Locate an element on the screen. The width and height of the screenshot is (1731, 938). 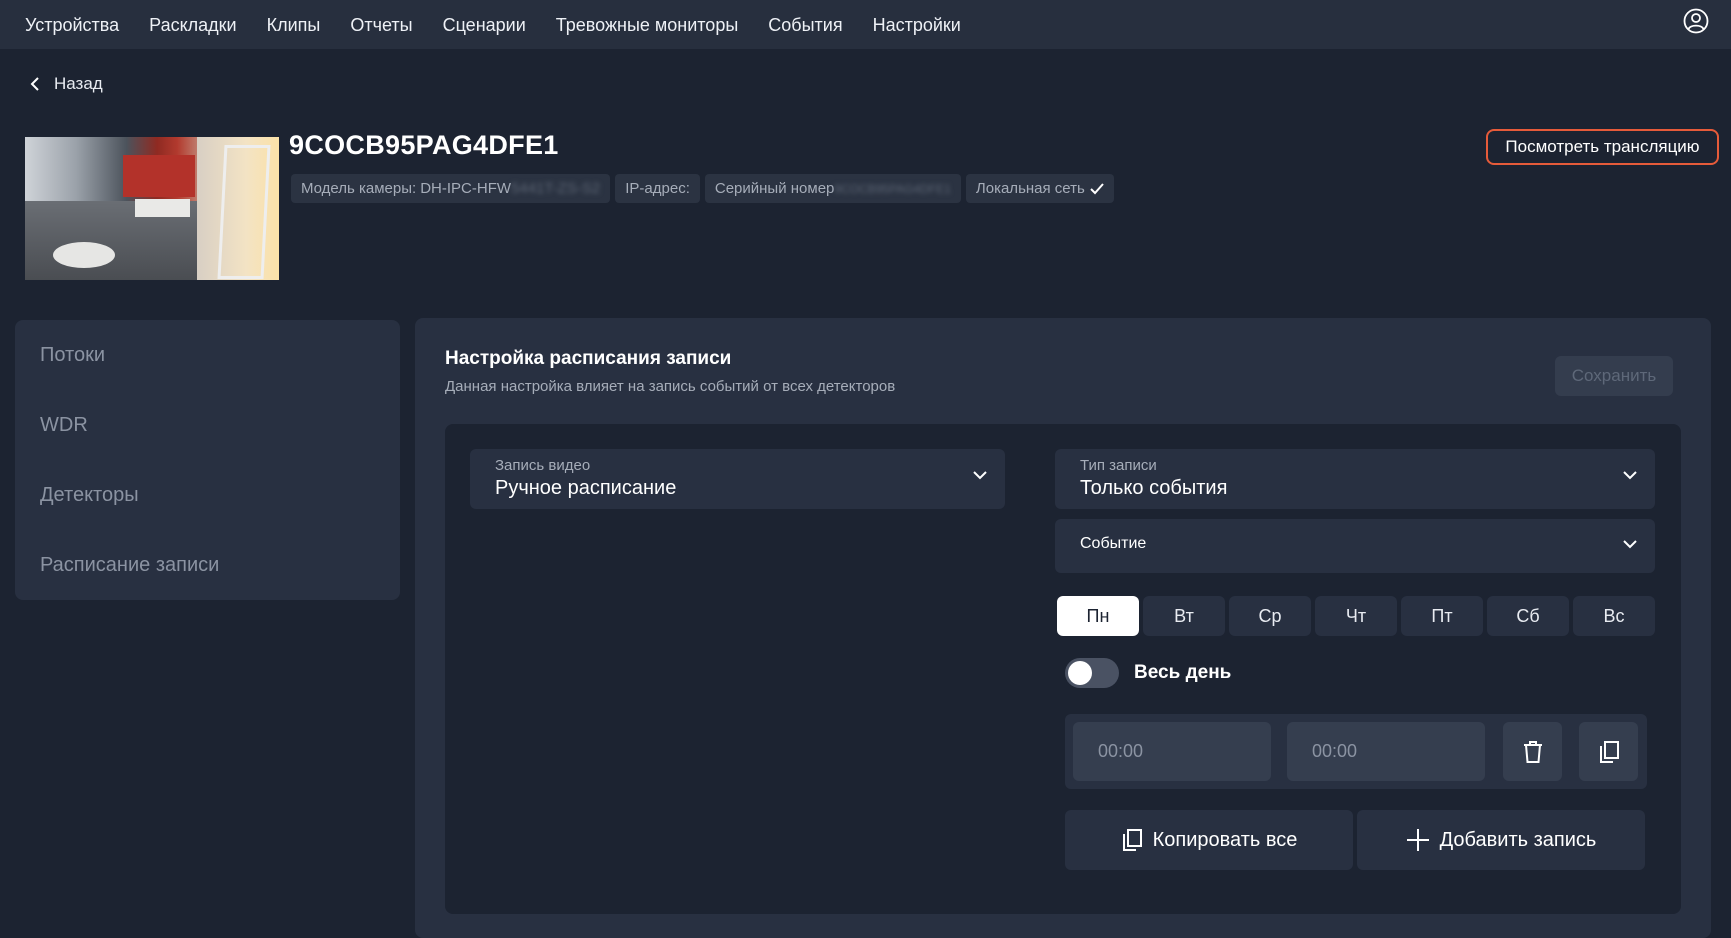
camera-model-value: DH-IPC-HFW is located at coordinates (466, 188).